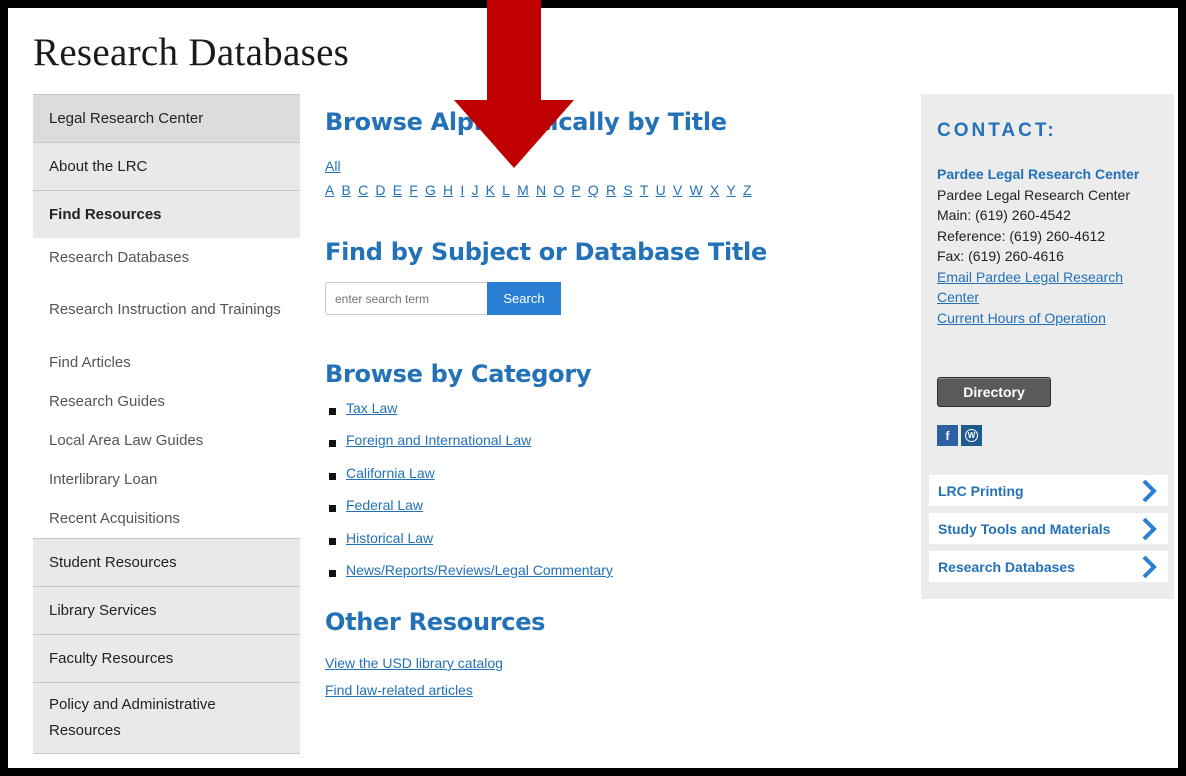 The width and height of the screenshot is (1186, 776). What do you see at coordinates (1024, 528) in the screenshot?
I see `quick-link-label: Study Tools and Materials` at bounding box center [1024, 528].